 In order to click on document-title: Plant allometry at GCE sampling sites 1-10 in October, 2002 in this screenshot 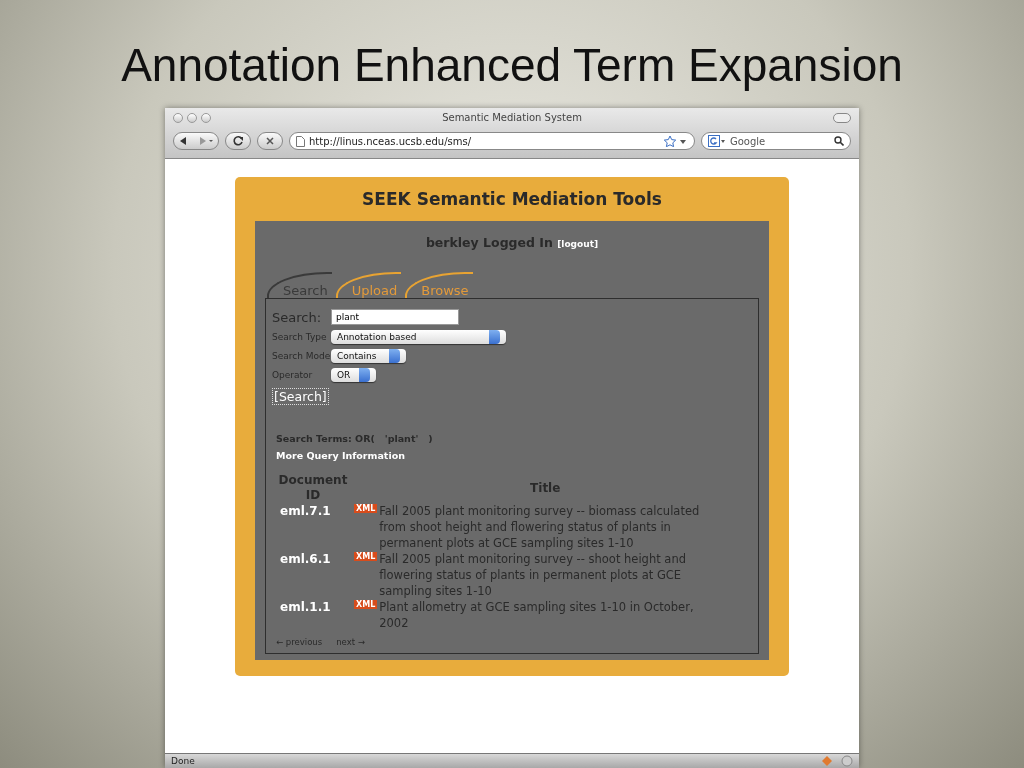, I will do `click(545, 615)`.